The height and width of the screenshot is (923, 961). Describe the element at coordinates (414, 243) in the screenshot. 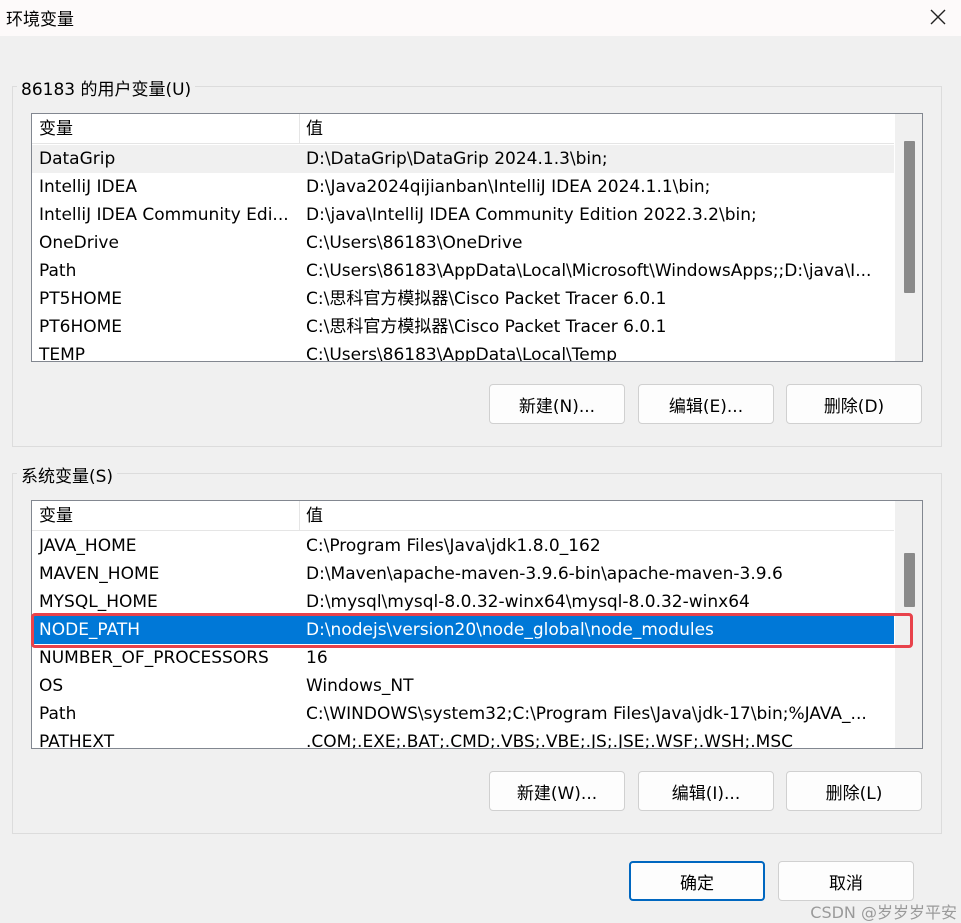

I see `variable-value: C:\Users\86183\OneDrive` at that location.